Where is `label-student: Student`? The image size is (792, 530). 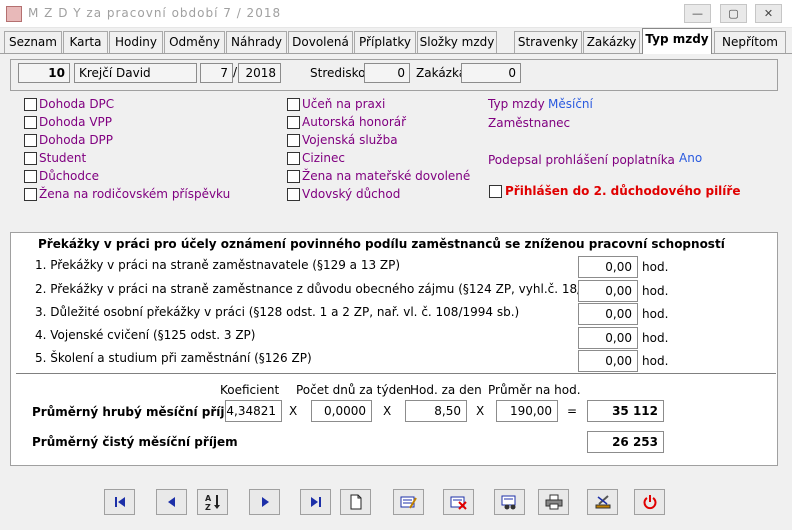
label-student: Student is located at coordinates (63, 158).